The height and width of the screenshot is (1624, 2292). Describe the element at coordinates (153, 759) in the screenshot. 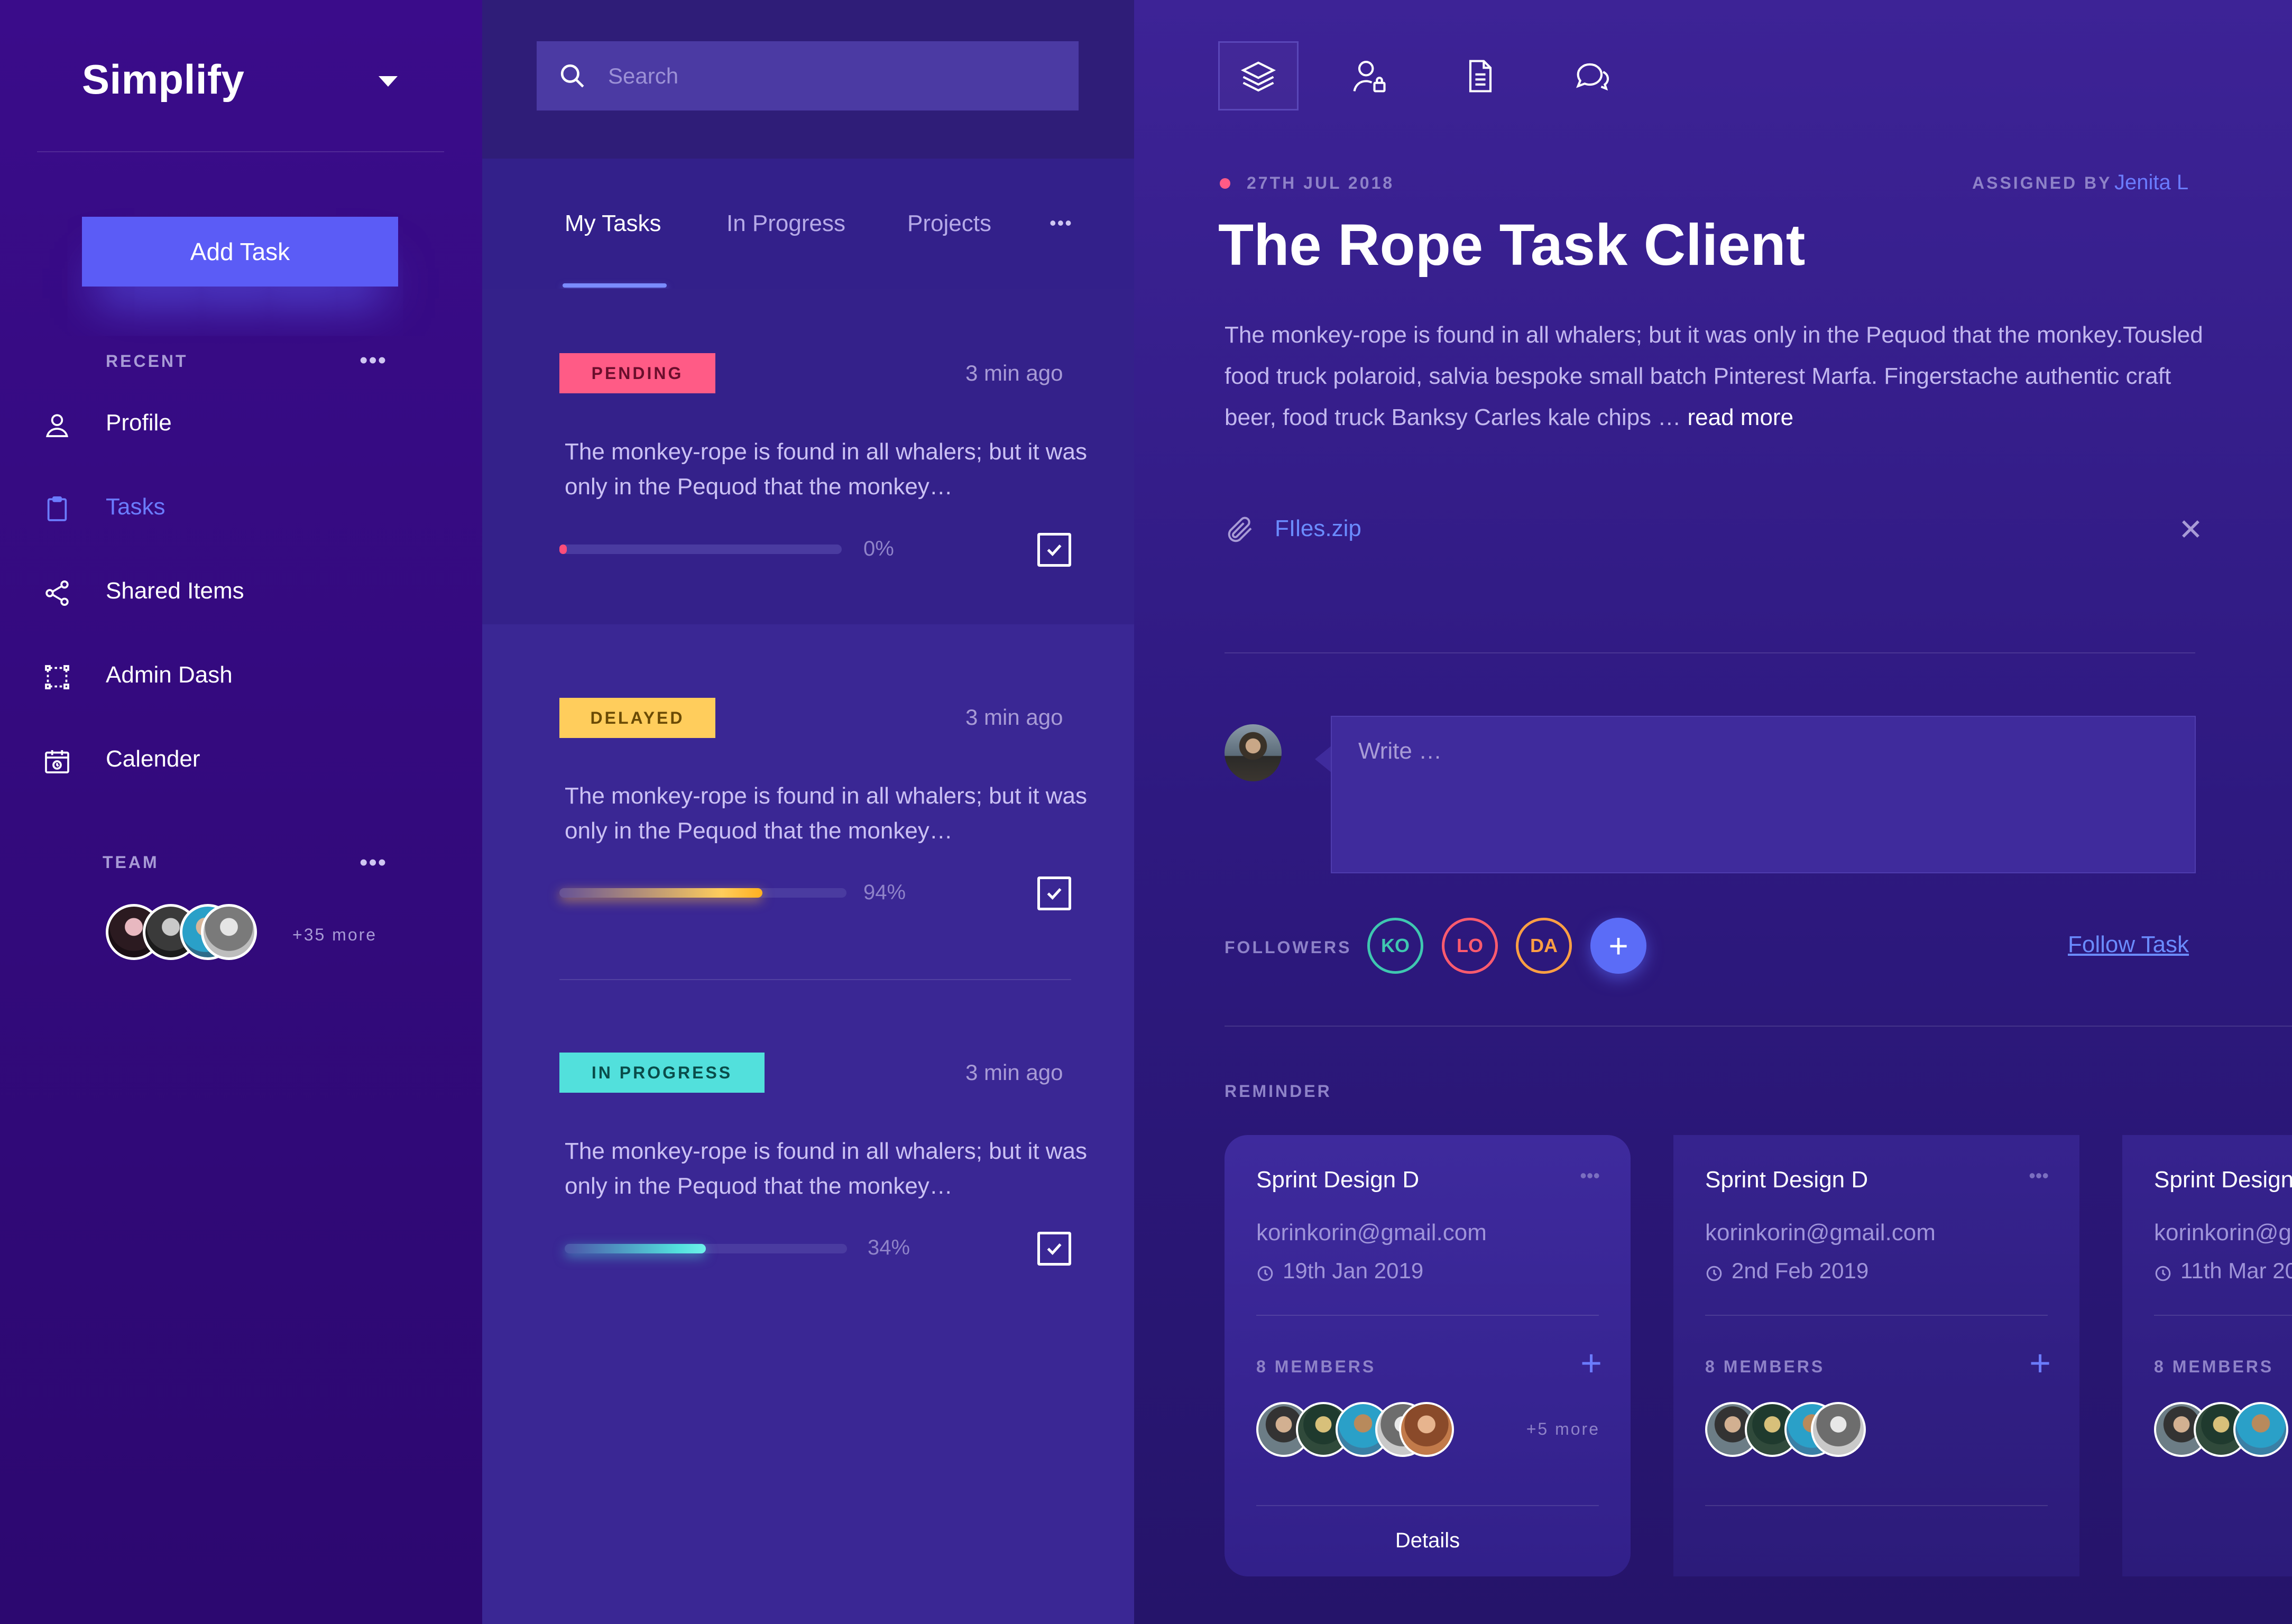

I see `sidebar-item-label: Calender` at that location.